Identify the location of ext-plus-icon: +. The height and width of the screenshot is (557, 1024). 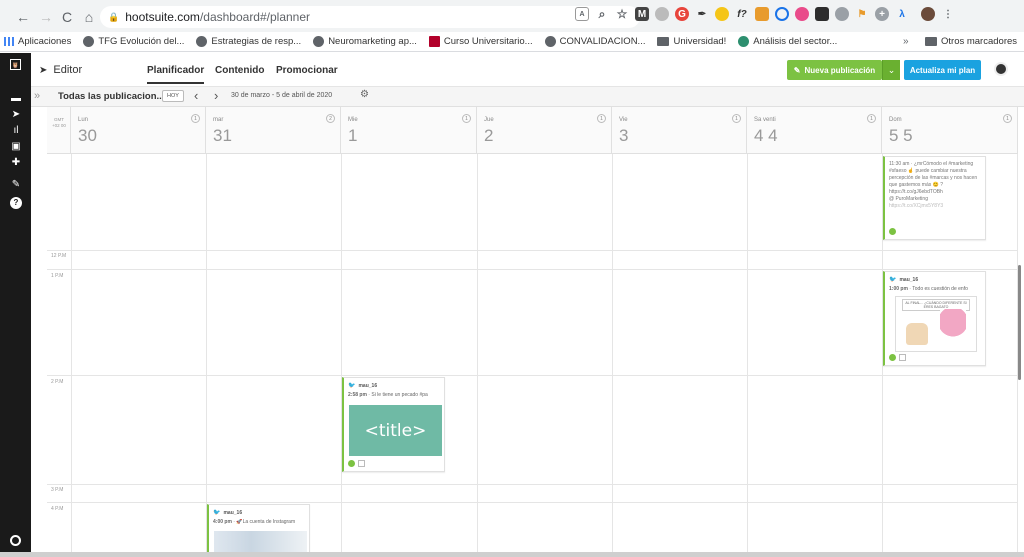
(882, 14).